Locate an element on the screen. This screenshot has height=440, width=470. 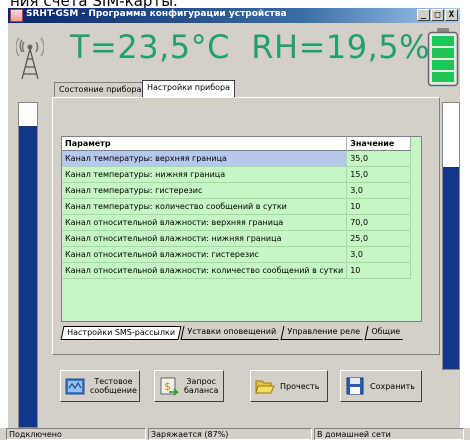
open-folder-icon is located at coordinates (265, 387).